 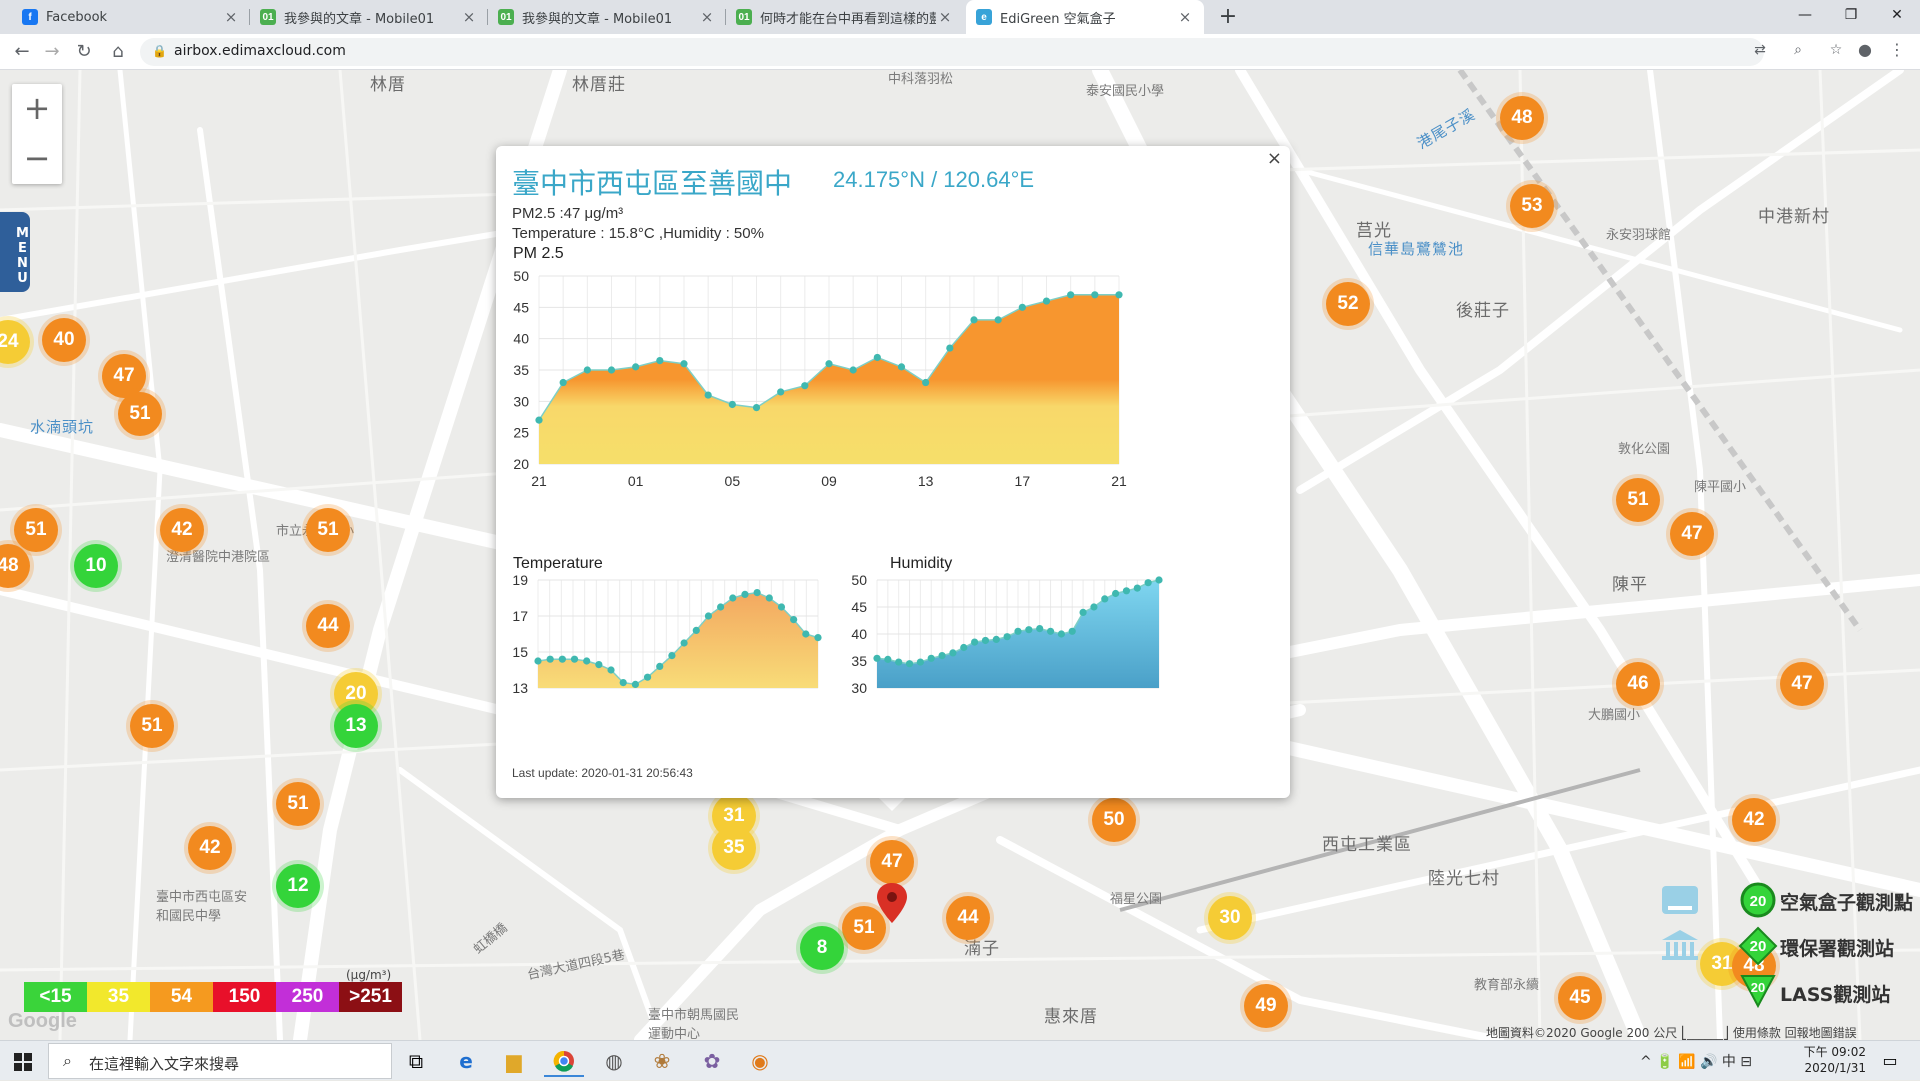 What do you see at coordinates (369, 17) in the screenshot?
I see `tab-mobile01-1: 01 我參與的文章 - Mobile01 ×` at bounding box center [369, 17].